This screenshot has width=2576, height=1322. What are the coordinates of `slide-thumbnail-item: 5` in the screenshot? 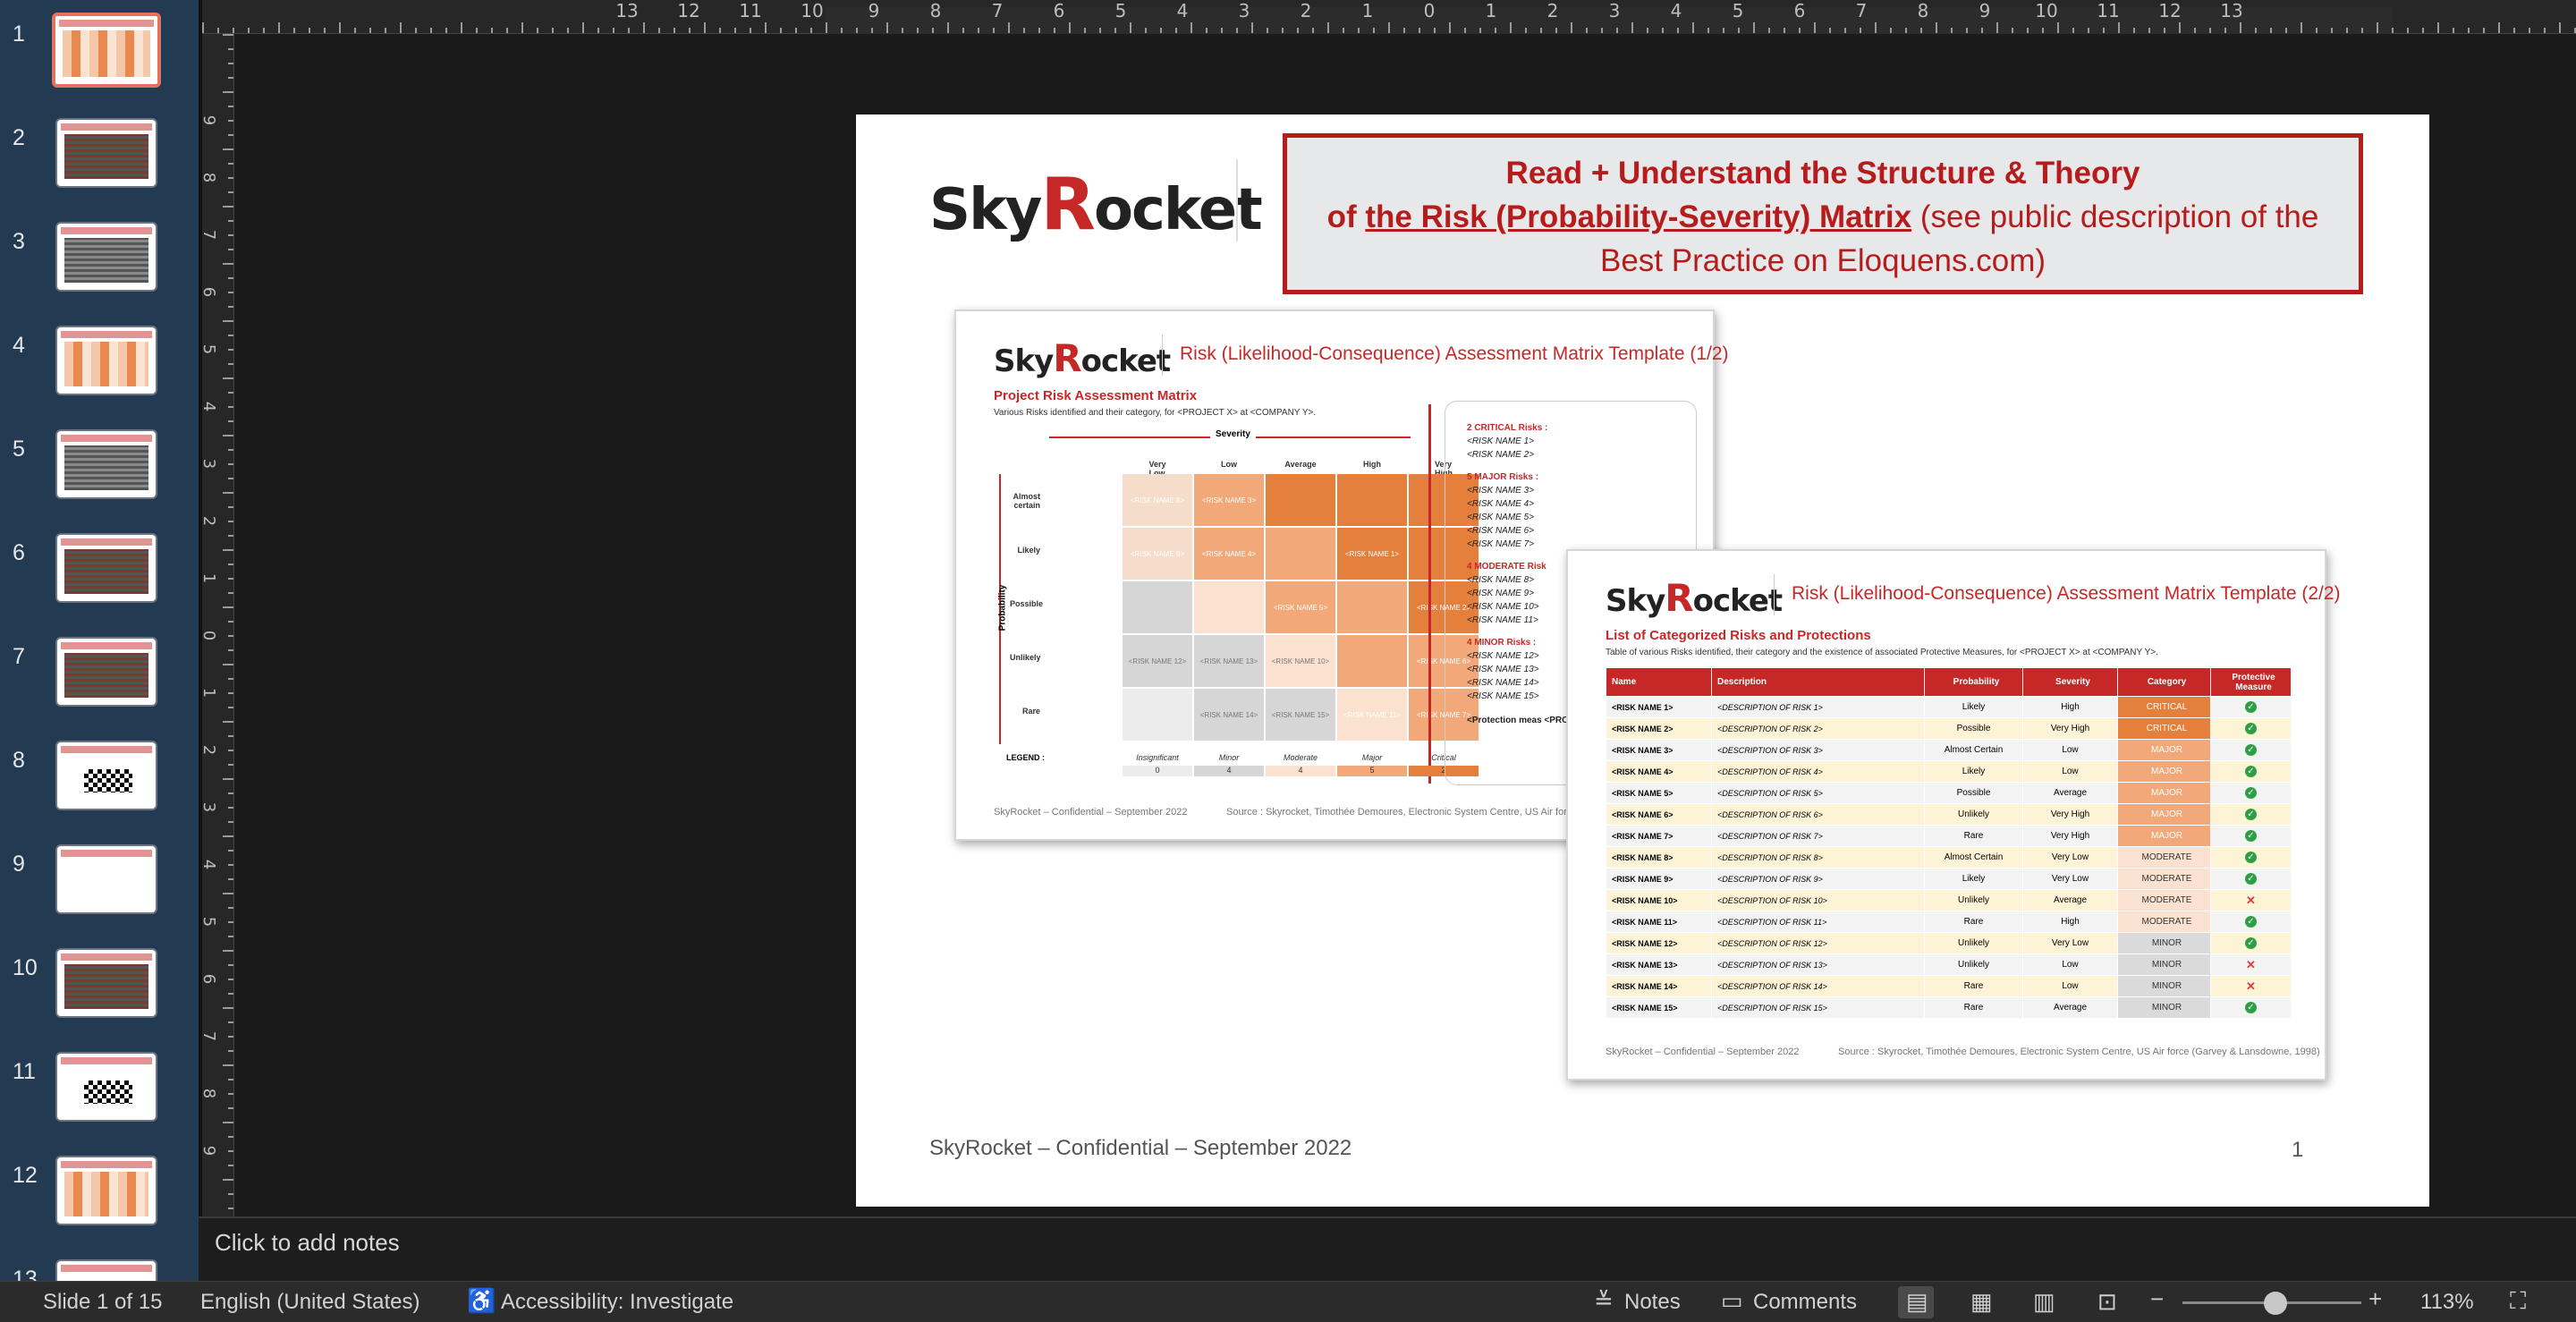 It's located at (99, 472).